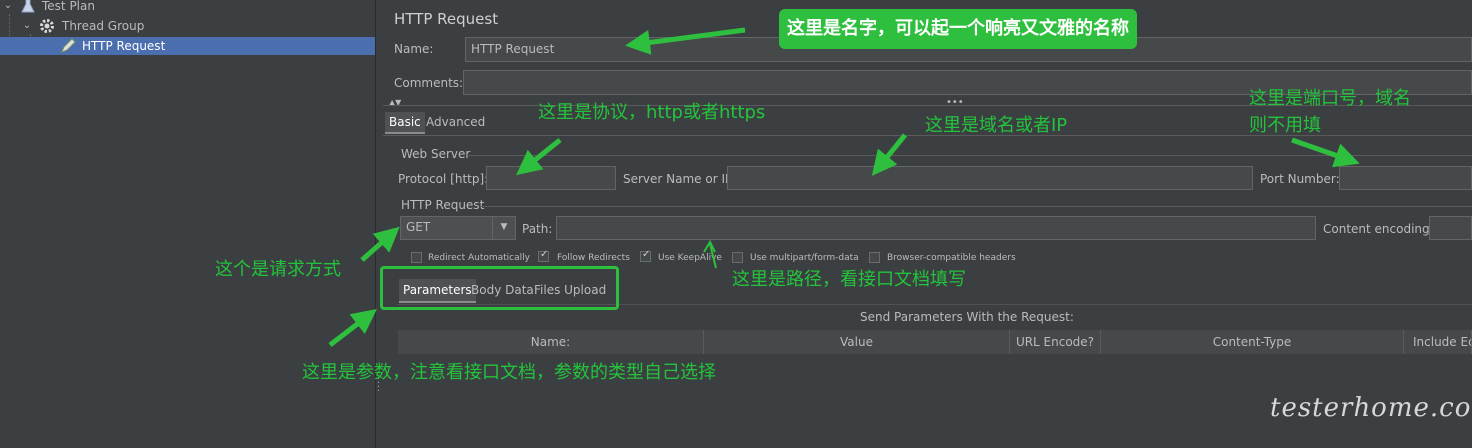 The height and width of the screenshot is (448, 1472). What do you see at coordinates (1325, 152) in the screenshot?
I see `arrow-to-port-field` at bounding box center [1325, 152].